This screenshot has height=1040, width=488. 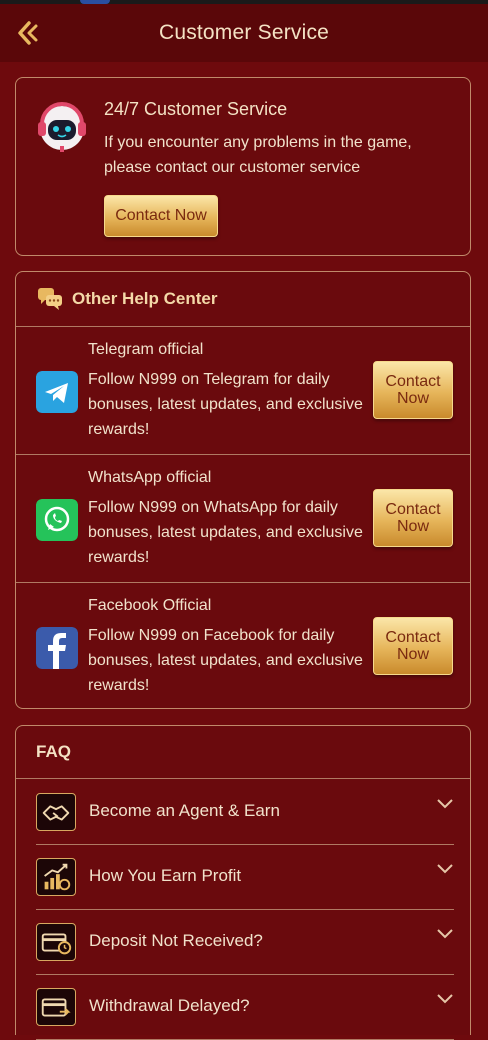 What do you see at coordinates (165, 875) in the screenshot?
I see `faq-label: How You Earn Profit` at bounding box center [165, 875].